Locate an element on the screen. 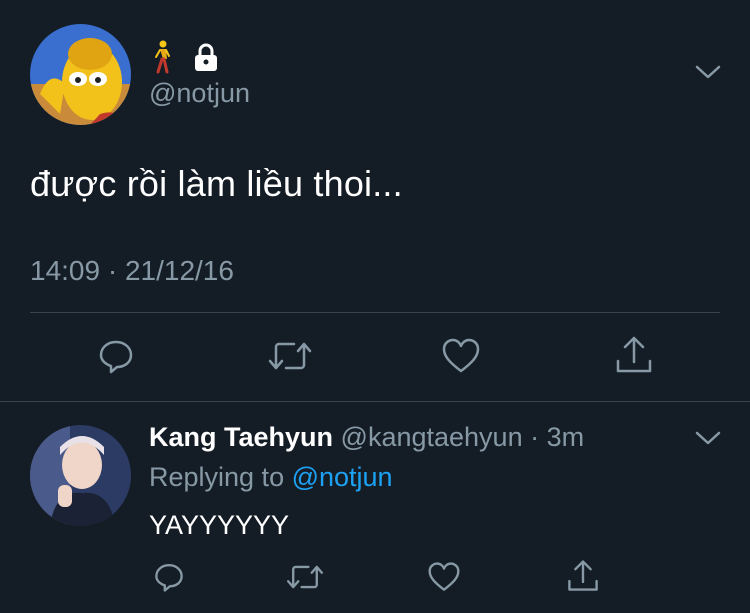  author-handle: @notjun is located at coordinates (199, 93).